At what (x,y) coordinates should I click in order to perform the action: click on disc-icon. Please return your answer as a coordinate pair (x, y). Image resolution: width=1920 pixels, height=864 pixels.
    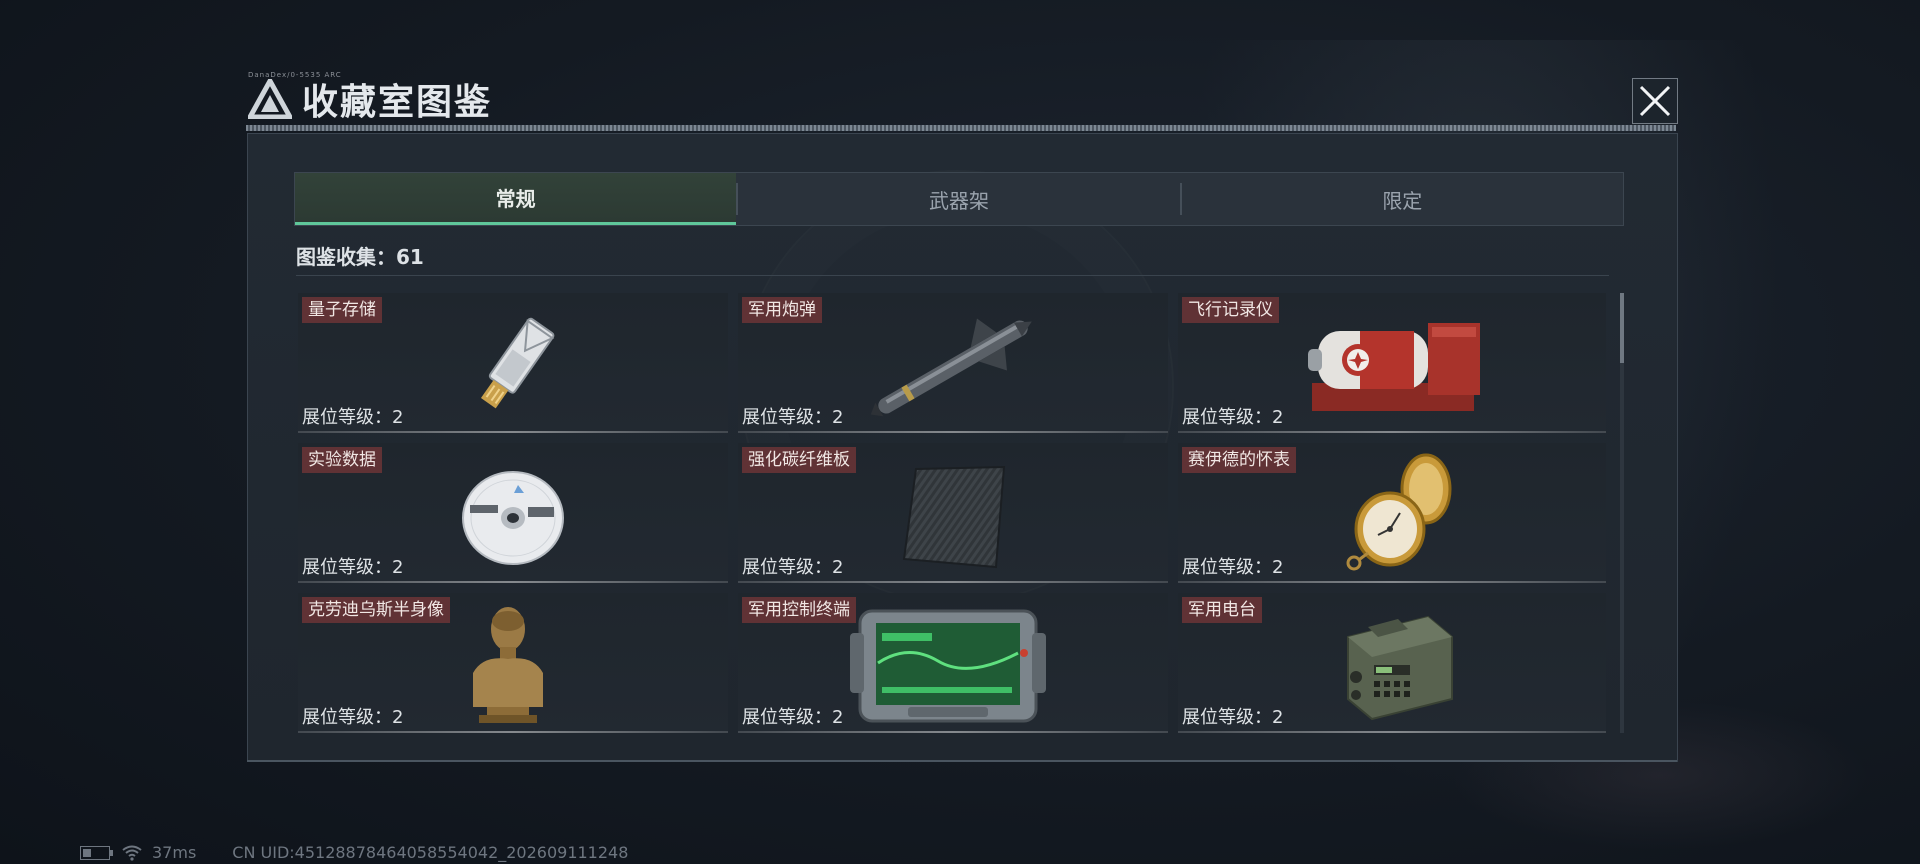
    Looking at the image, I should click on (513, 518).